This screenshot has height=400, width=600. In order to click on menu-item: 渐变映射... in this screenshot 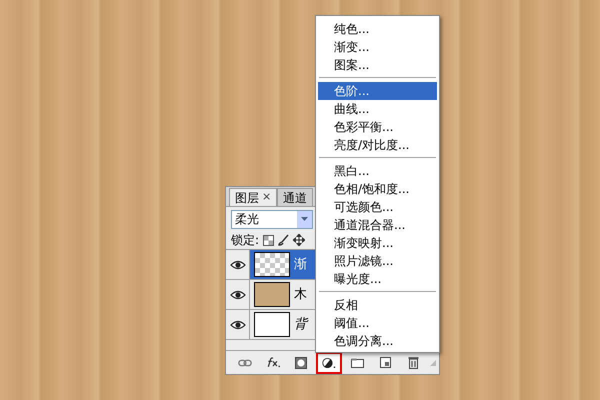, I will do `click(377, 243)`.